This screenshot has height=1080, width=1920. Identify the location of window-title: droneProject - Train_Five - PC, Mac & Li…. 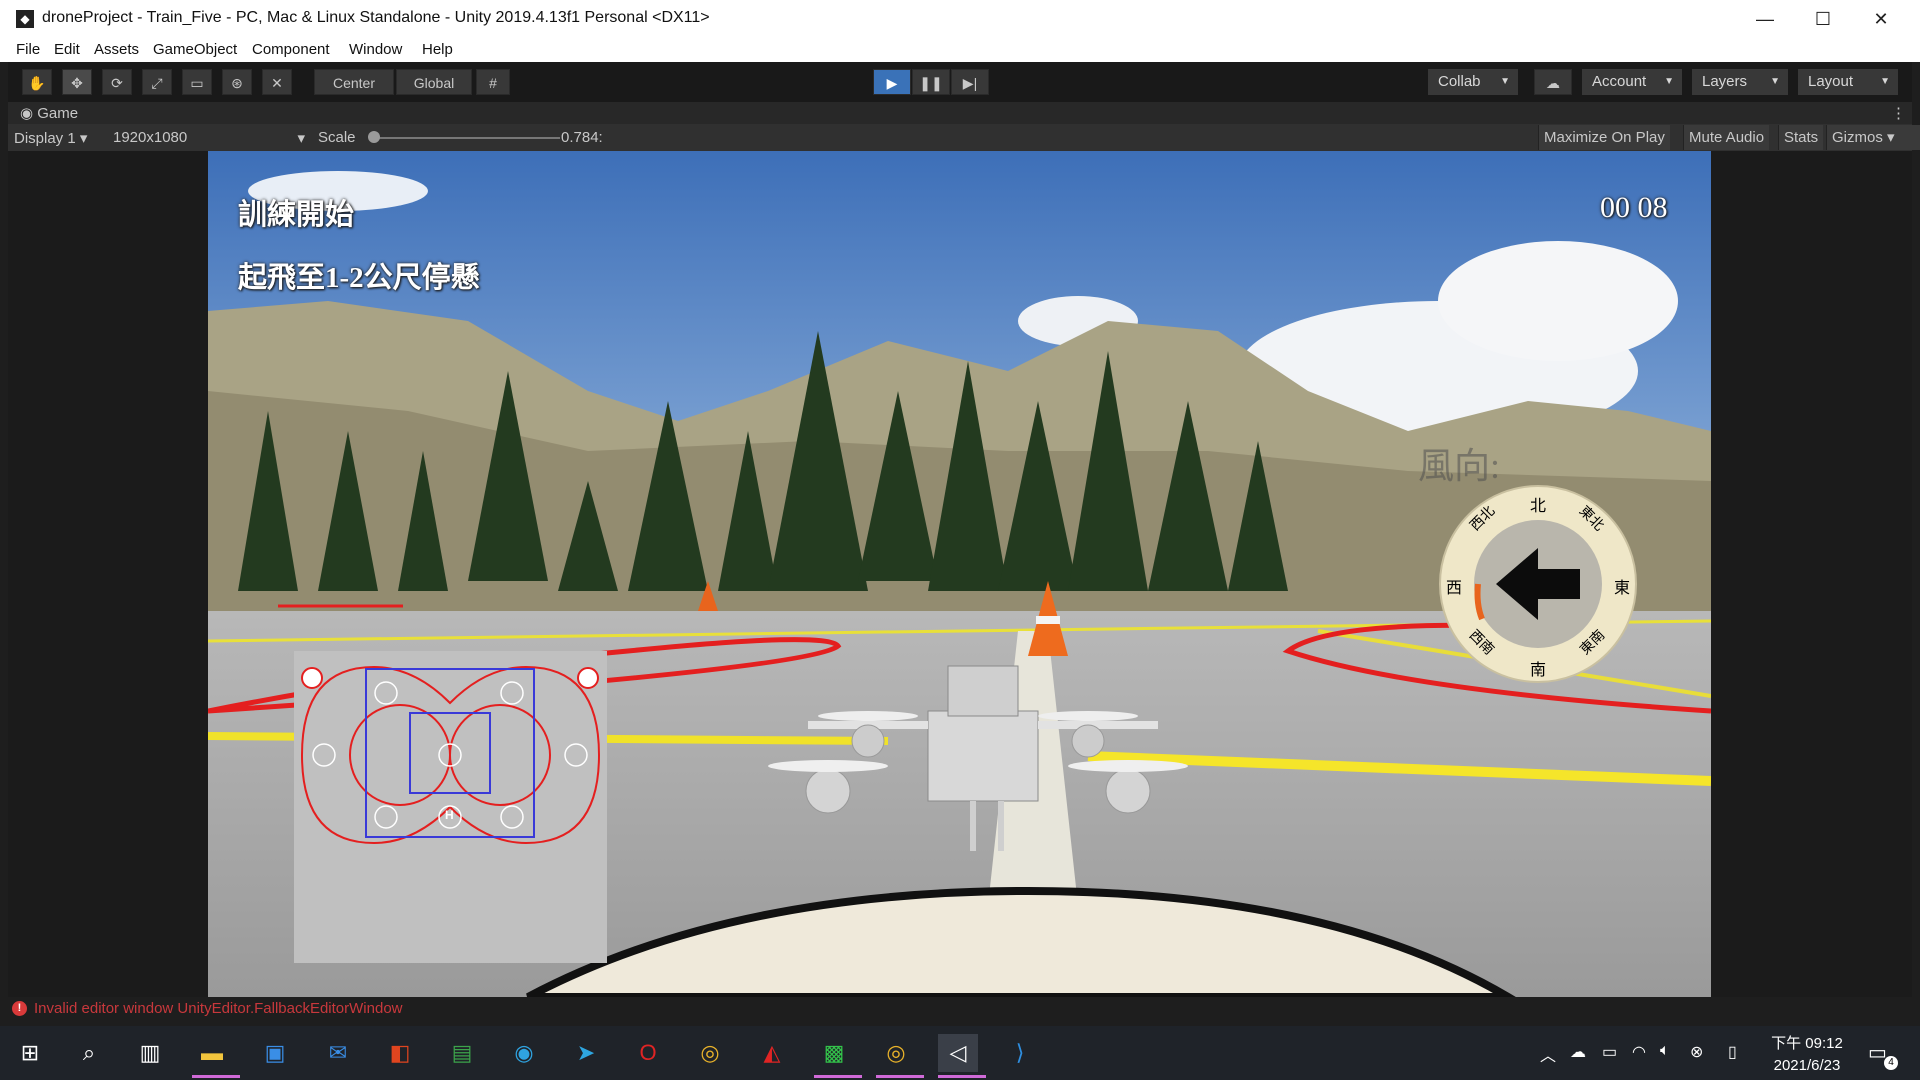
(376, 17).